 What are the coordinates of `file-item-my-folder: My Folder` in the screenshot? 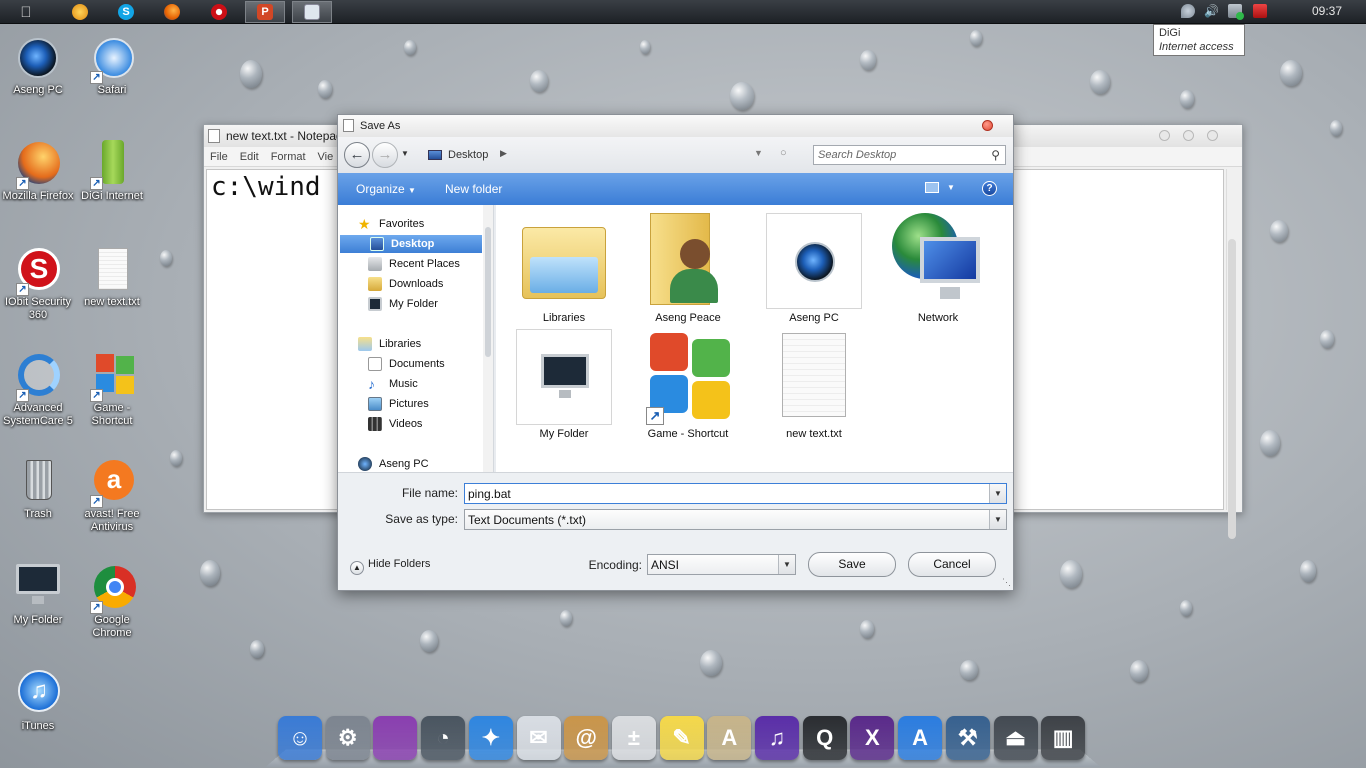 It's located at (564, 384).